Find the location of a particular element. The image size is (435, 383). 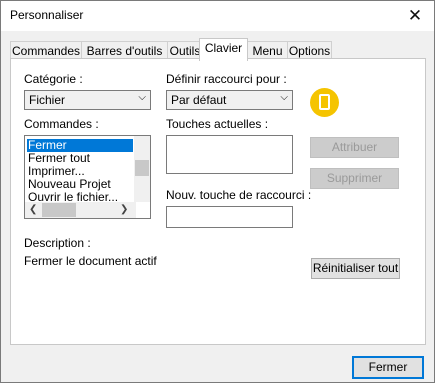

category-value: Fichier is located at coordinates (47, 100).